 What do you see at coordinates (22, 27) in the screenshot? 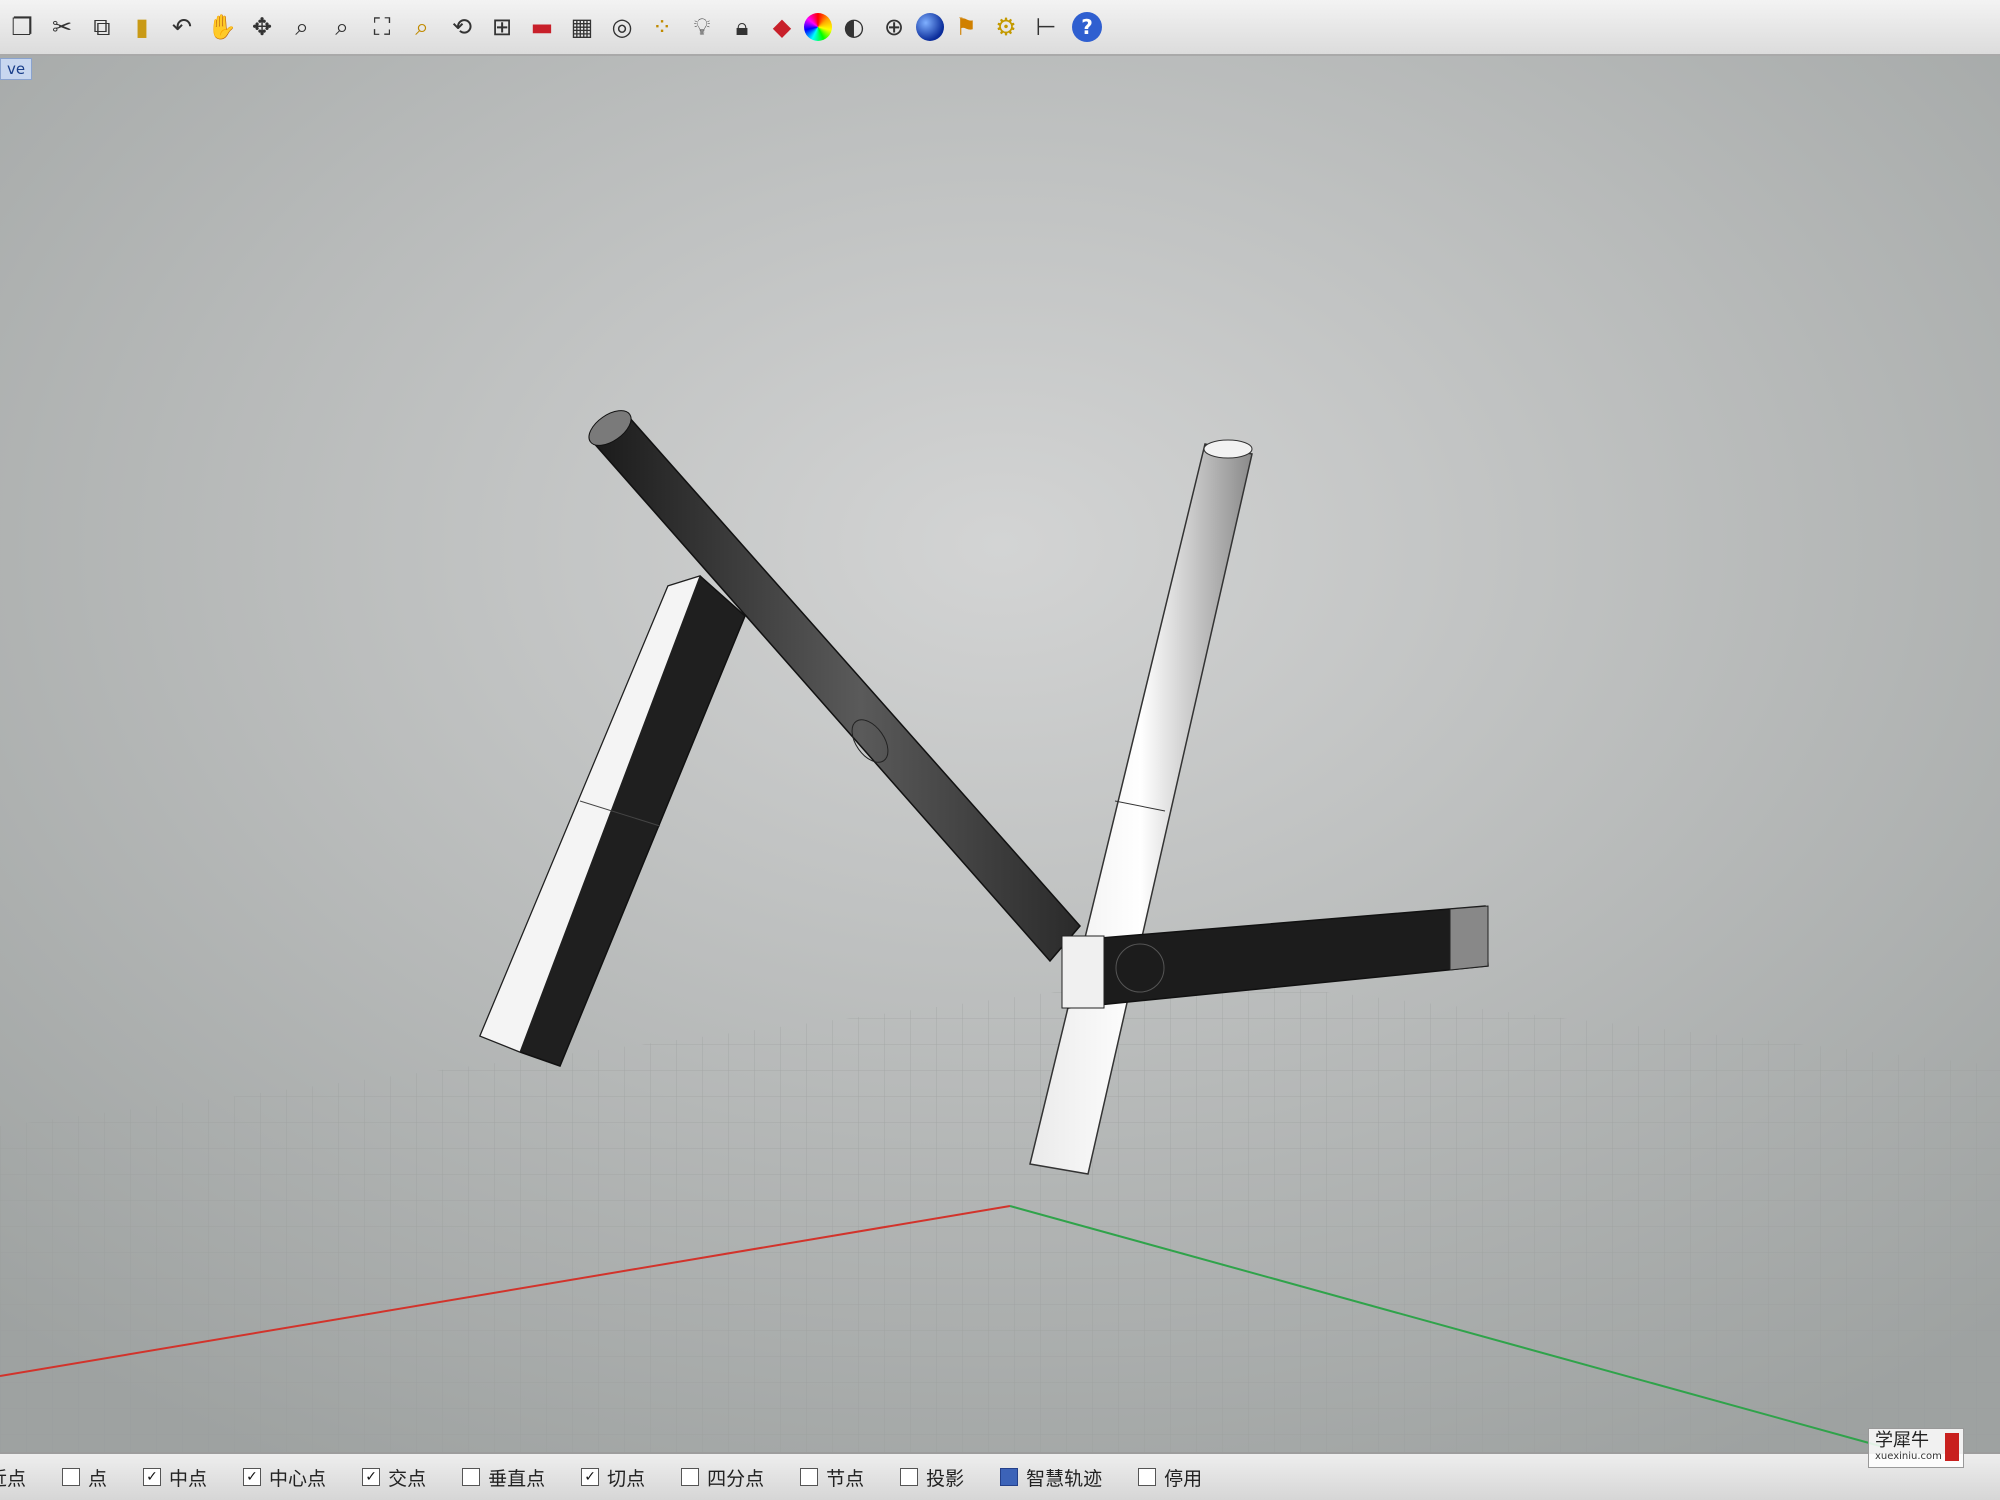
I see `new-icon: ❐` at bounding box center [22, 27].